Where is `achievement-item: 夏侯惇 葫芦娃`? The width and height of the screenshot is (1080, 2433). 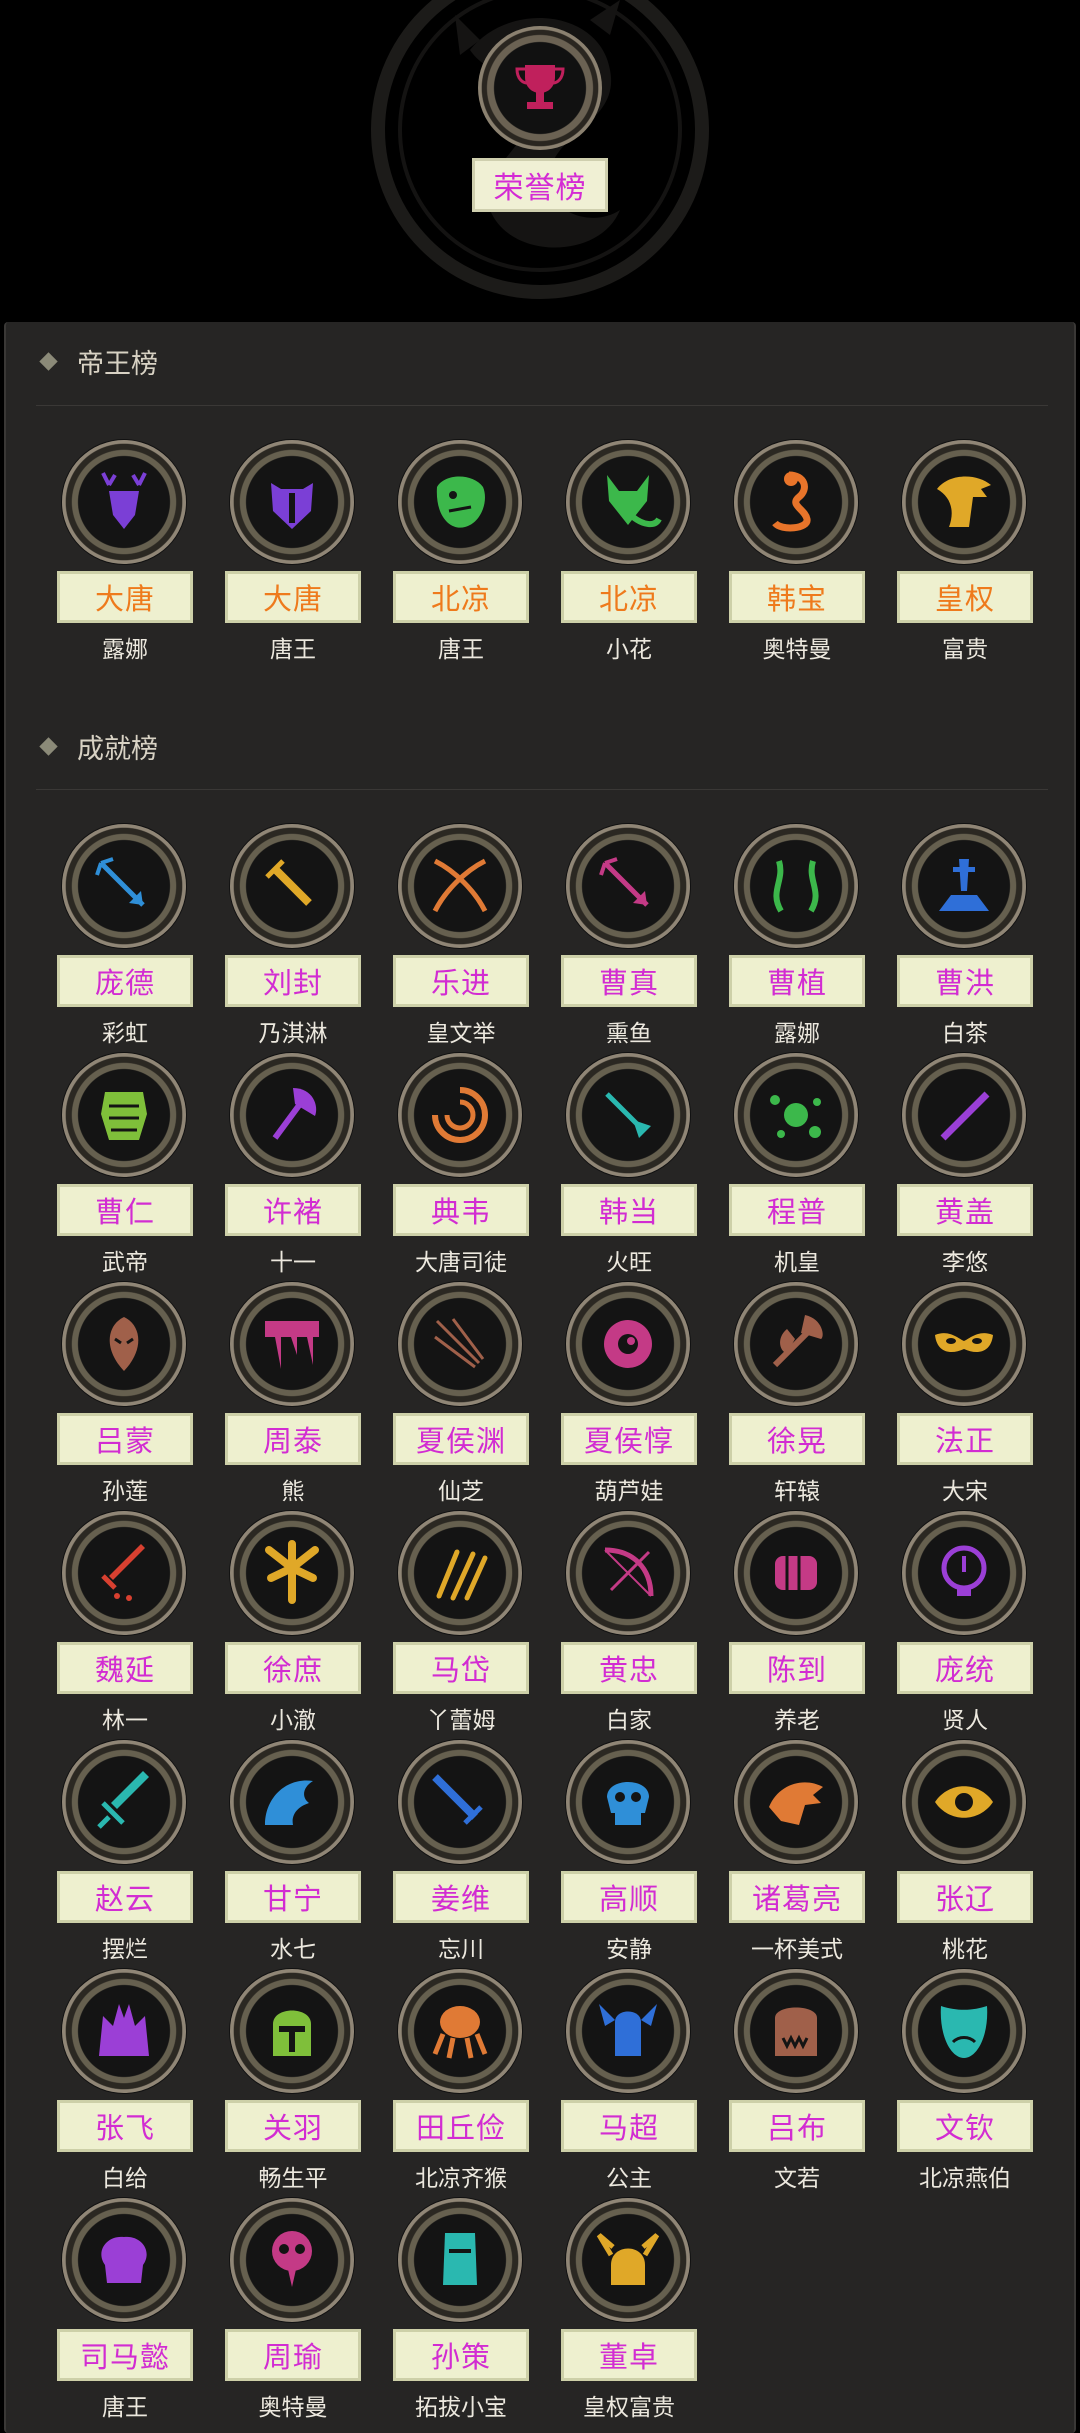 achievement-item: 夏侯惇 葫芦娃 is located at coordinates (642, 1396).